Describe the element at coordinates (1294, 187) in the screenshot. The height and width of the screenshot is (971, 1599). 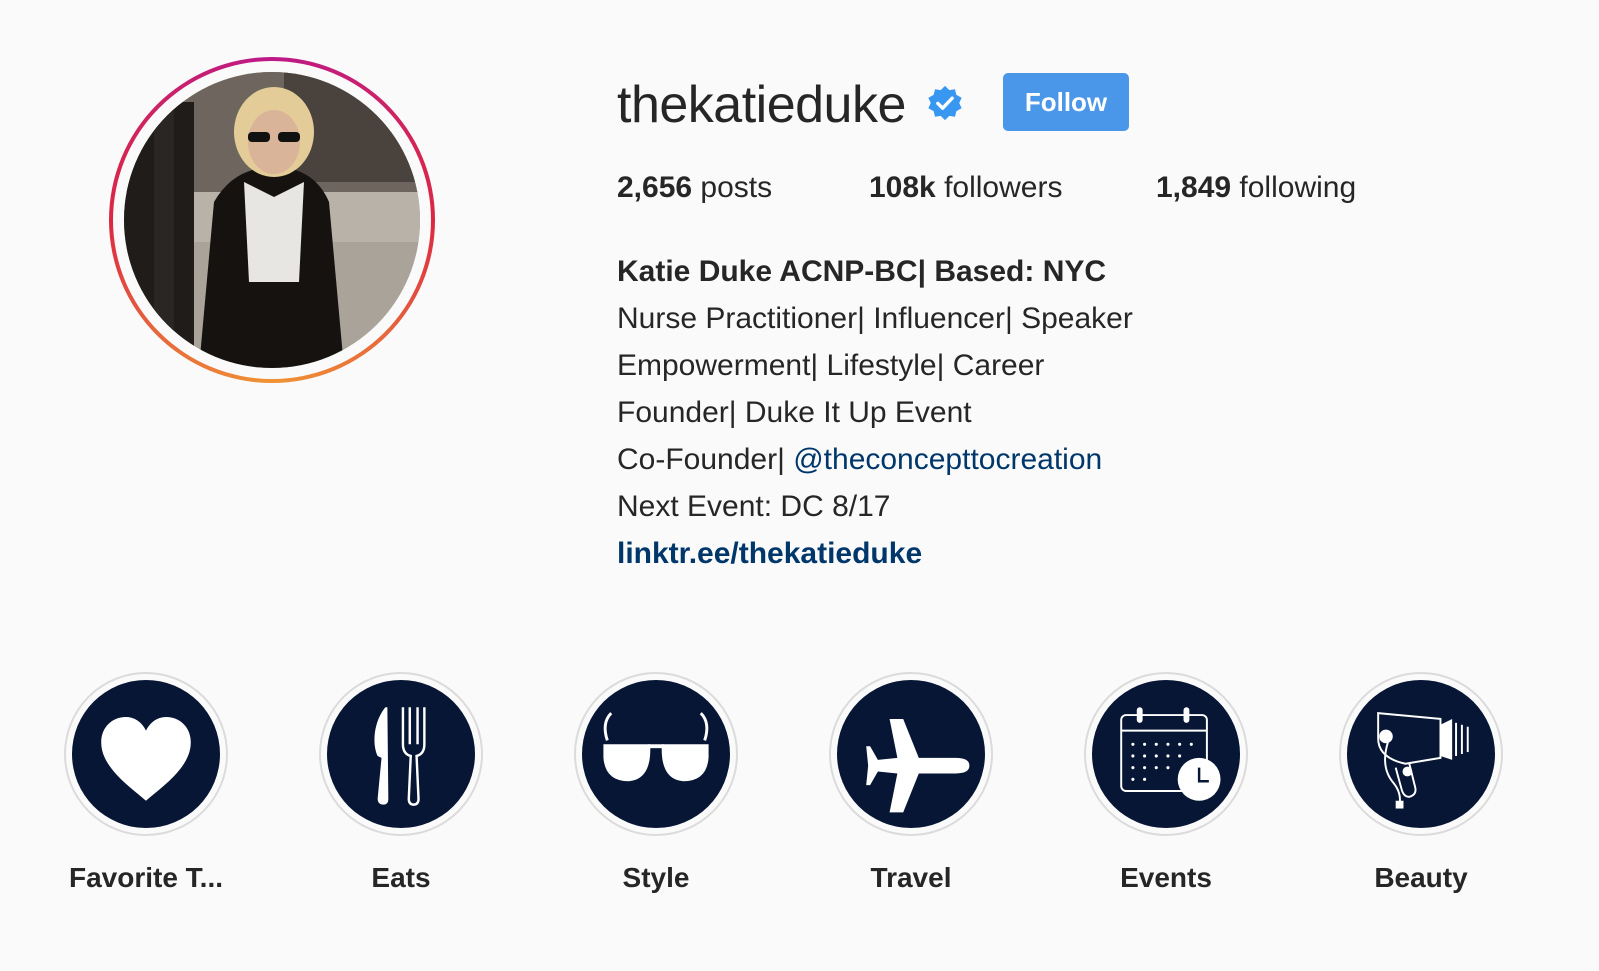
I see `following-label: following` at that location.